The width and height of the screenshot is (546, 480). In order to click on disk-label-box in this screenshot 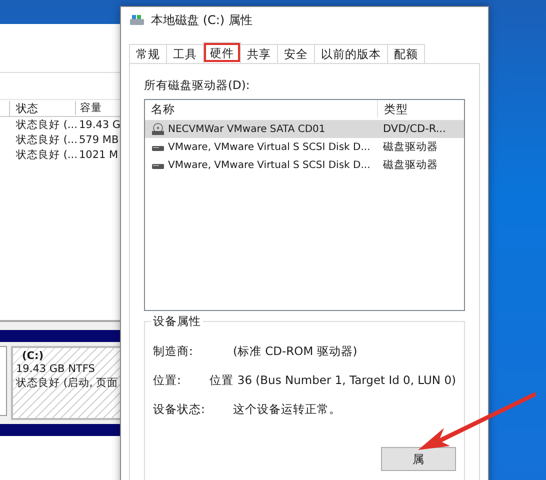, I will do `click(3, 381)`.